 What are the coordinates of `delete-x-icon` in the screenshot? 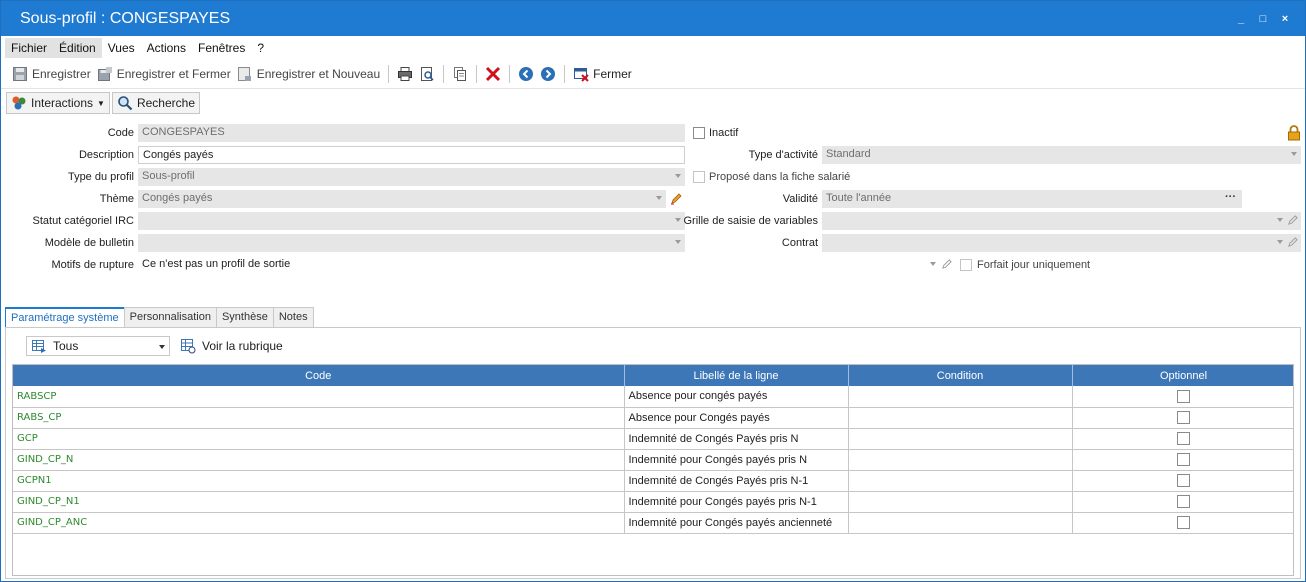 It's located at (493, 73).